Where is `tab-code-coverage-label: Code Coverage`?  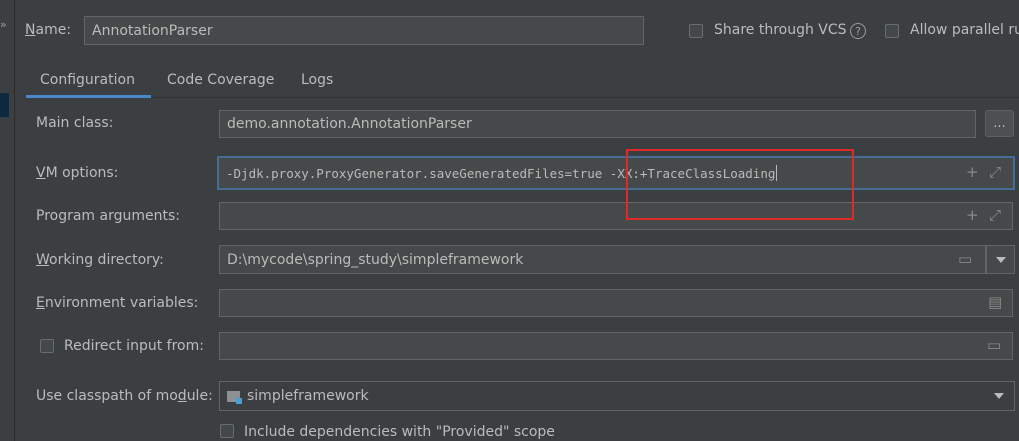 tab-code-coverage-label: Code Coverage is located at coordinates (221, 80).